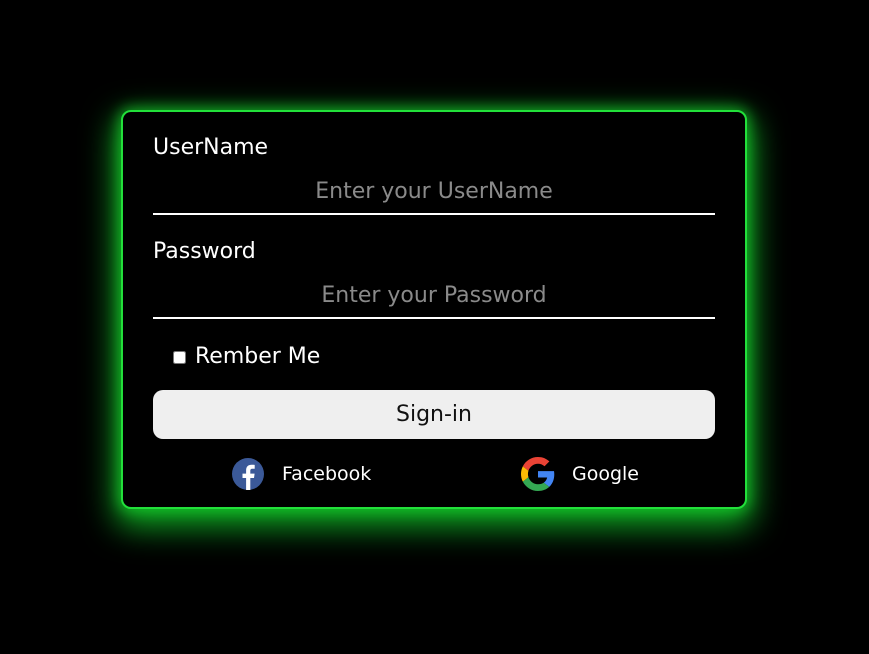 The width and height of the screenshot is (869, 654). What do you see at coordinates (606, 474) in the screenshot?
I see `google-label: Google` at bounding box center [606, 474].